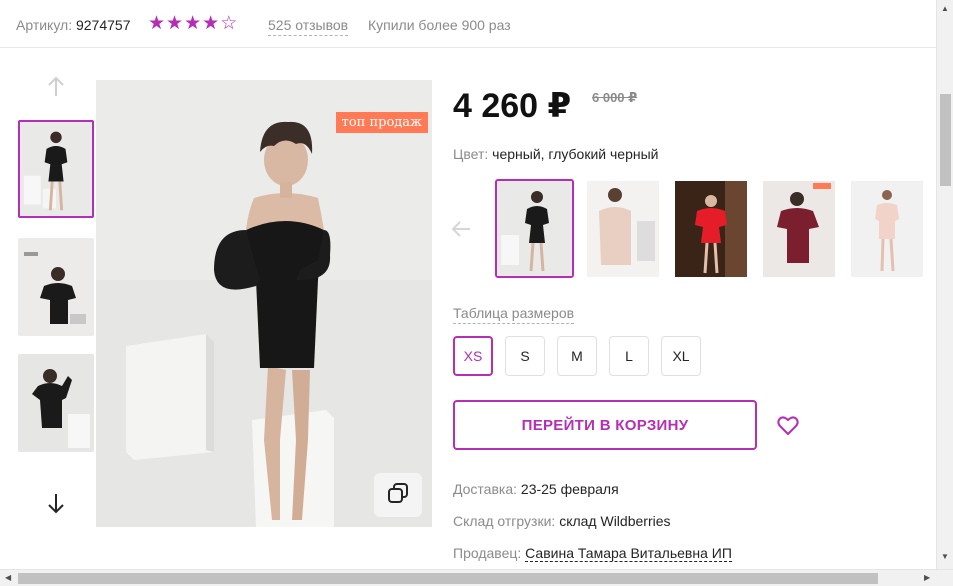 This screenshot has width=953, height=586. I want to click on color-option-pink, so click(887, 229).